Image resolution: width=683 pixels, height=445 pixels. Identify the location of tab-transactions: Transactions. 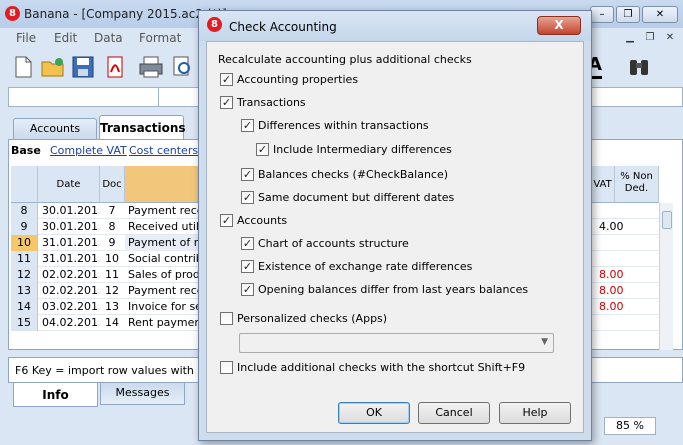
(142, 127).